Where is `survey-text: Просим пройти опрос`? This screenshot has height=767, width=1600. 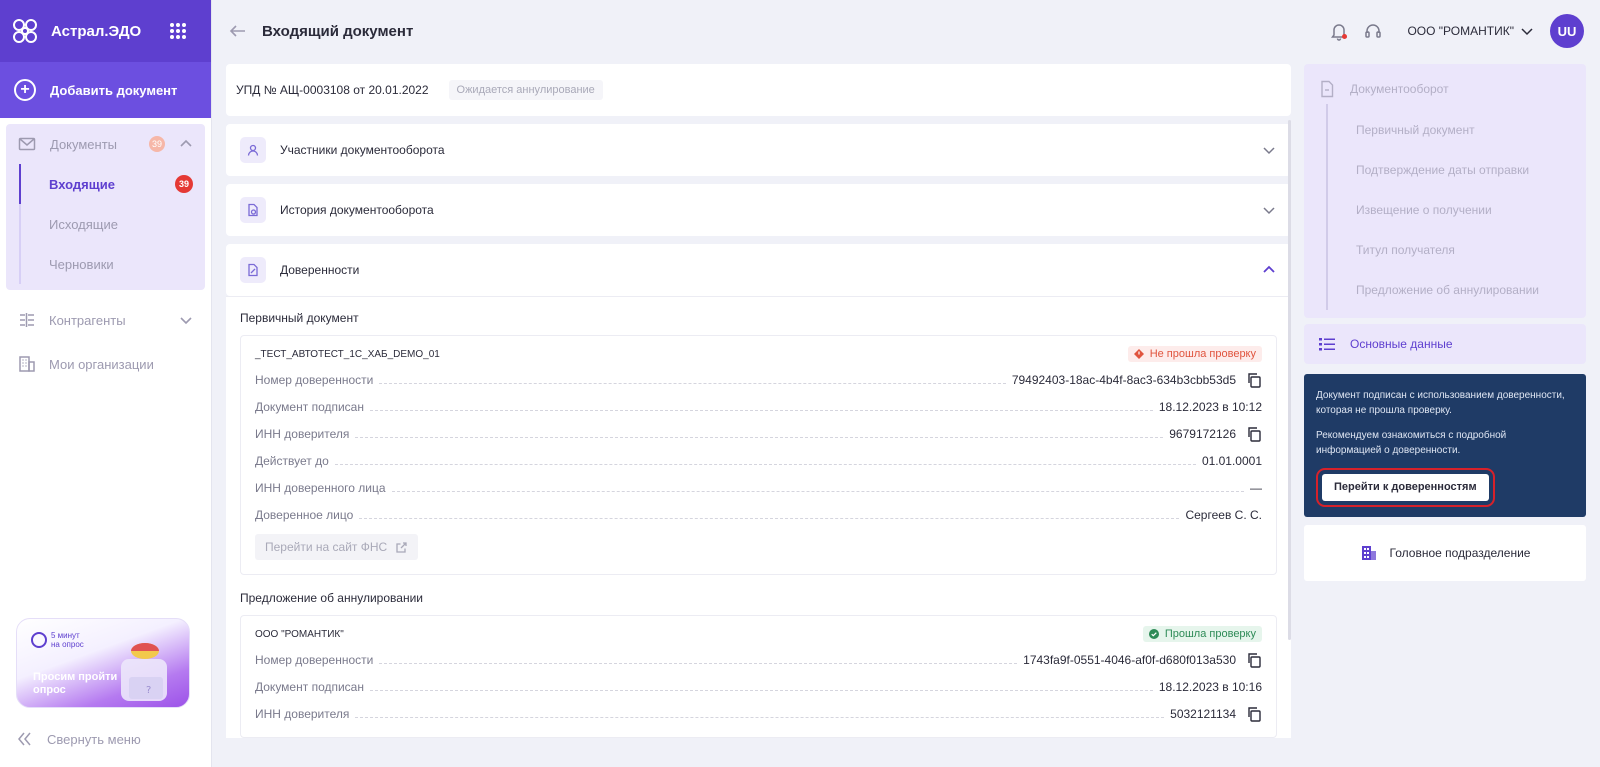 survey-text: Просим пройти опрос is located at coordinates (75, 683).